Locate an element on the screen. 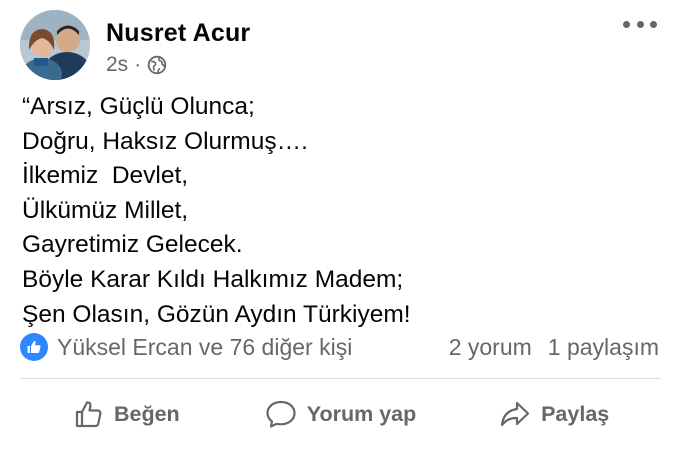 This screenshot has width=681, height=450. like-button: Beğen is located at coordinates (127, 414).